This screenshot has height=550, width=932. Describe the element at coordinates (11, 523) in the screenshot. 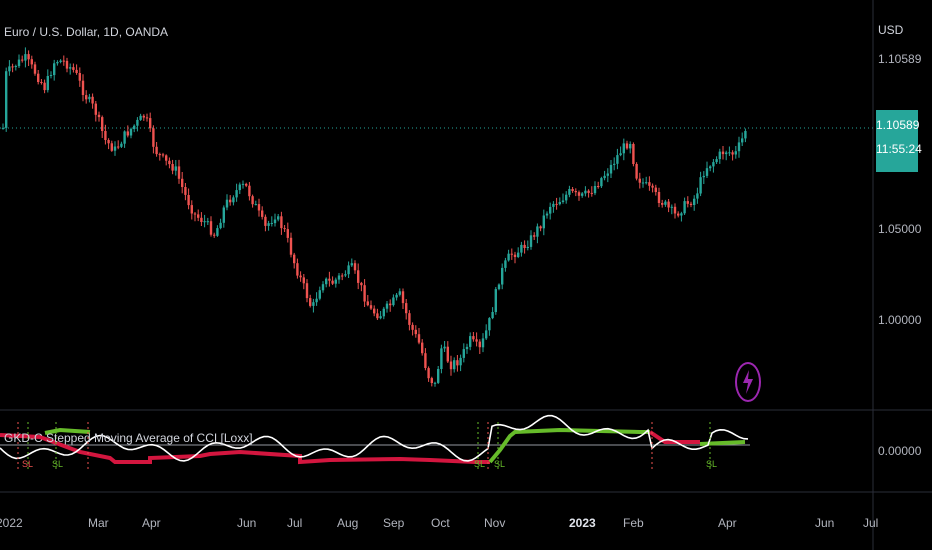

I see `x-label-0: 2022` at that location.